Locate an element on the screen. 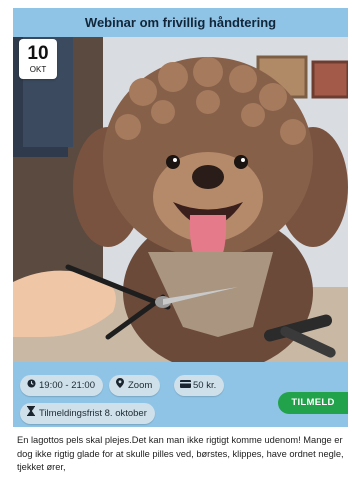 This screenshot has height=477, width=348. price-label: 50 kr. is located at coordinates (205, 385).